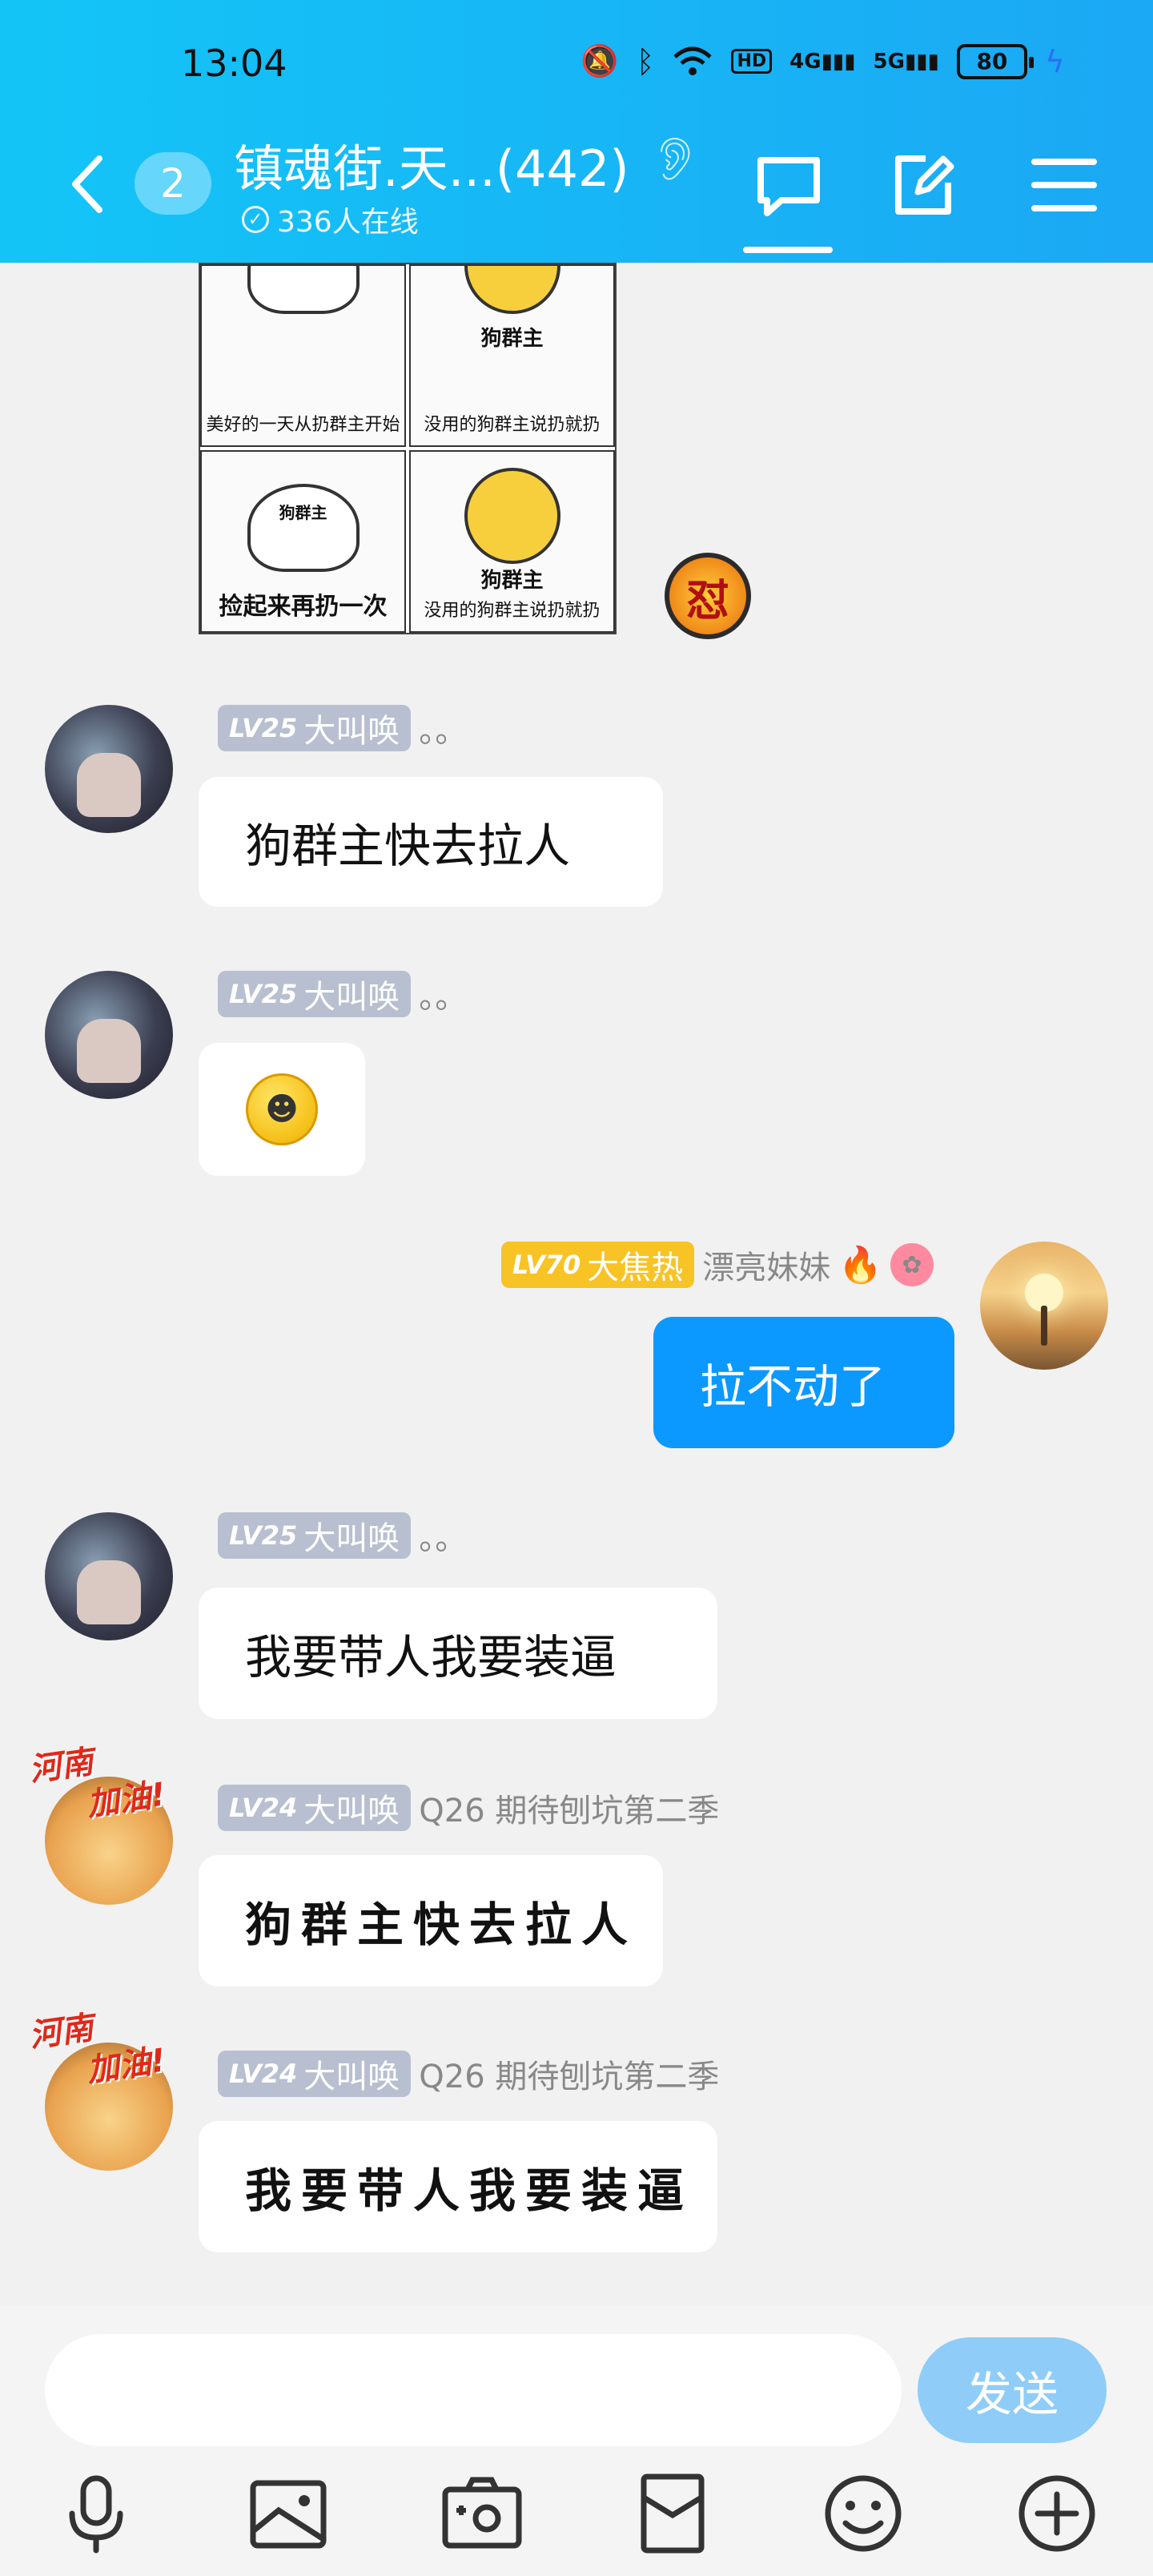 The image size is (1153, 2576). I want to click on check-circle-icon: ✓, so click(256, 219).